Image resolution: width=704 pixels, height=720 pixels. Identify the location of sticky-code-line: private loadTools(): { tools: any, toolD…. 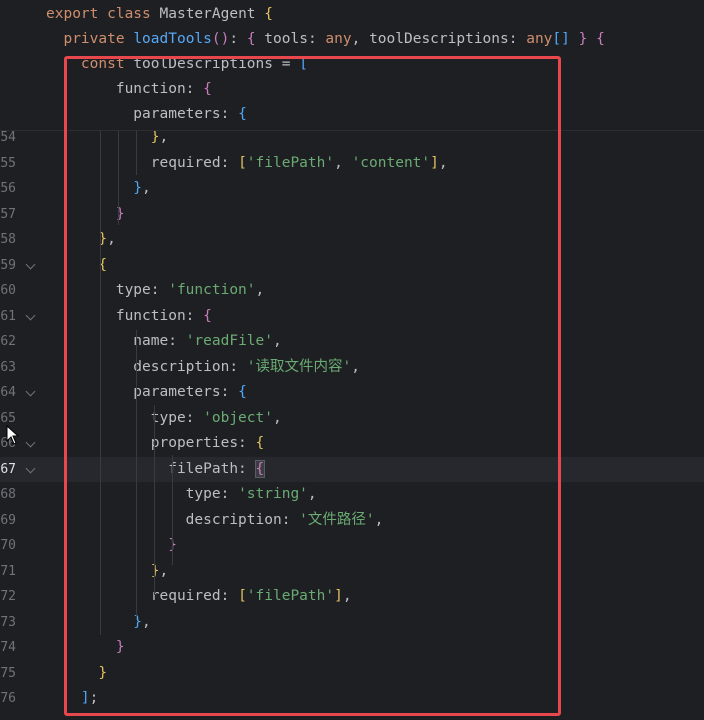
(352, 39).